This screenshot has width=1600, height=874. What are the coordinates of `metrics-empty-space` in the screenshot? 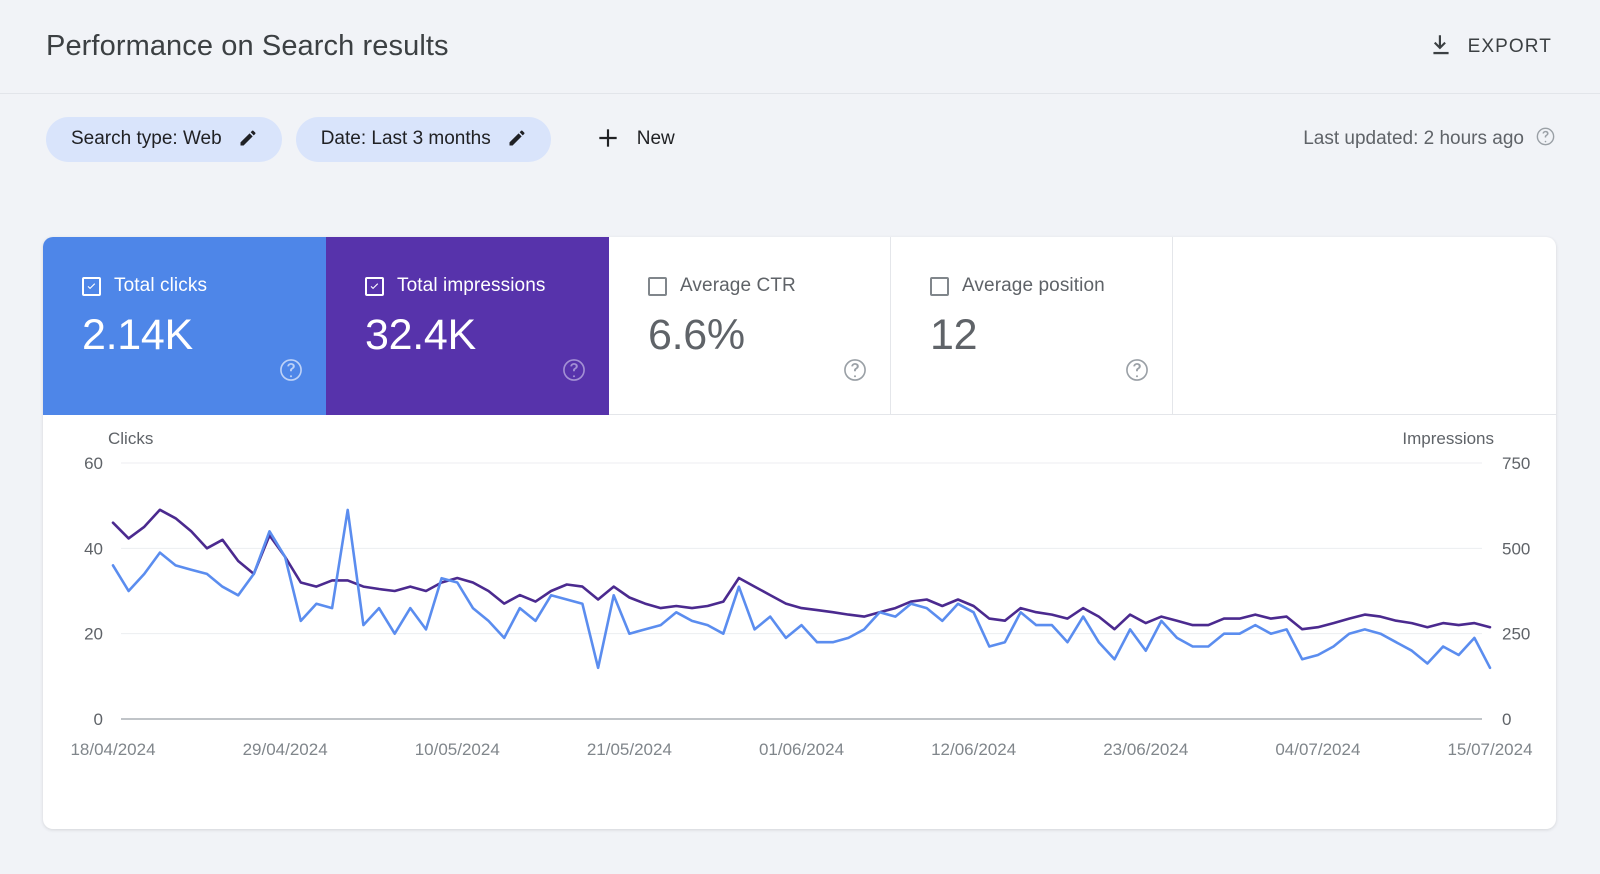 It's located at (1364, 326).